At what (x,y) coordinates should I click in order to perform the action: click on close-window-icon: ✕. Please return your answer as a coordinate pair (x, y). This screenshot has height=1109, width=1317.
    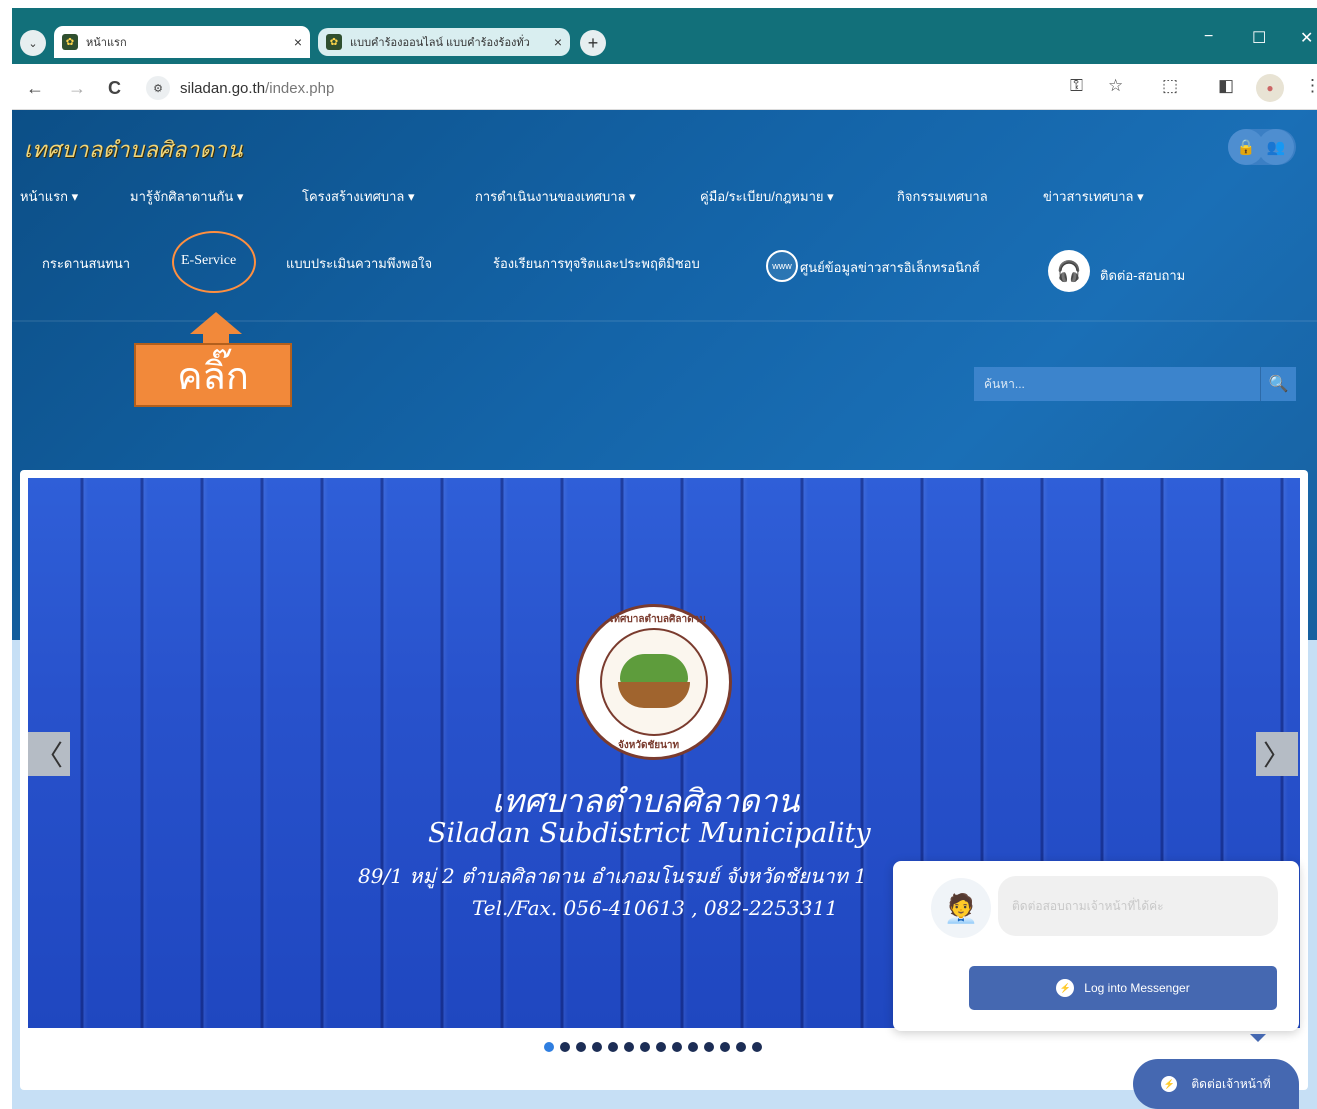
    Looking at the image, I should click on (1306, 38).